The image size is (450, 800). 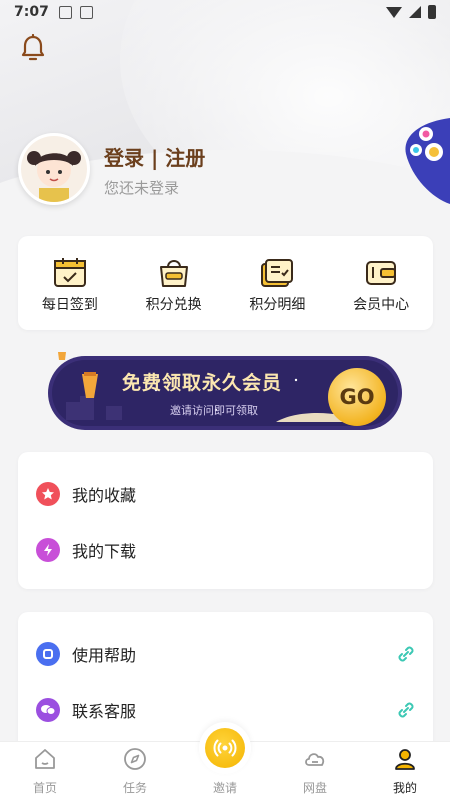 I want to click on login-register-link: 登录 | 注册, so click(x=154, y=156).